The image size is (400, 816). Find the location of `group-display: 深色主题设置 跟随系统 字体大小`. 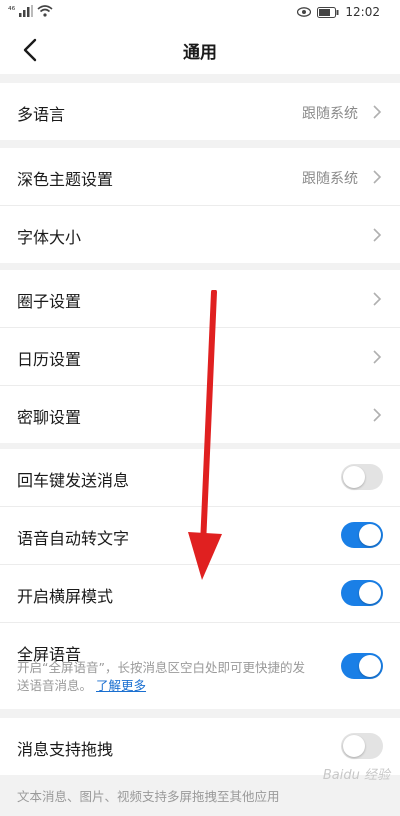

group-display: 深色主题设置 跟随系统 字体大小 is located at coordinates (200, 205).